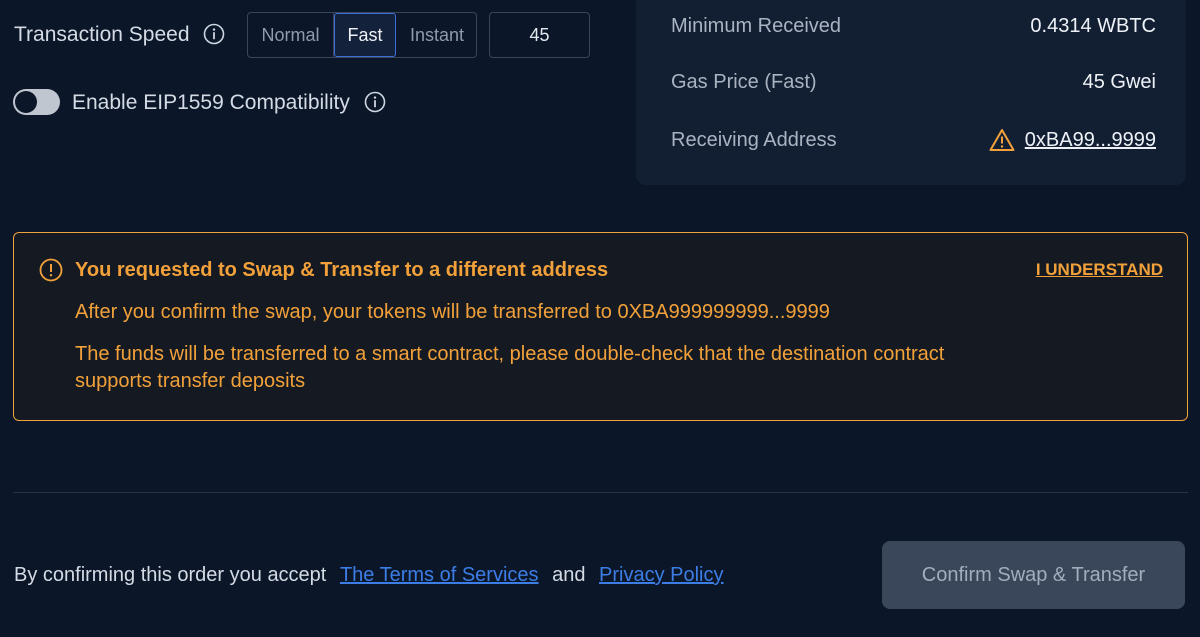 Image resolution: width=1200 pixels, height=637 pixels. Describe the element at coordinates (1099, 270) in the screenshot. I see `i-understand-button: I UNDERSTAND` at that location.